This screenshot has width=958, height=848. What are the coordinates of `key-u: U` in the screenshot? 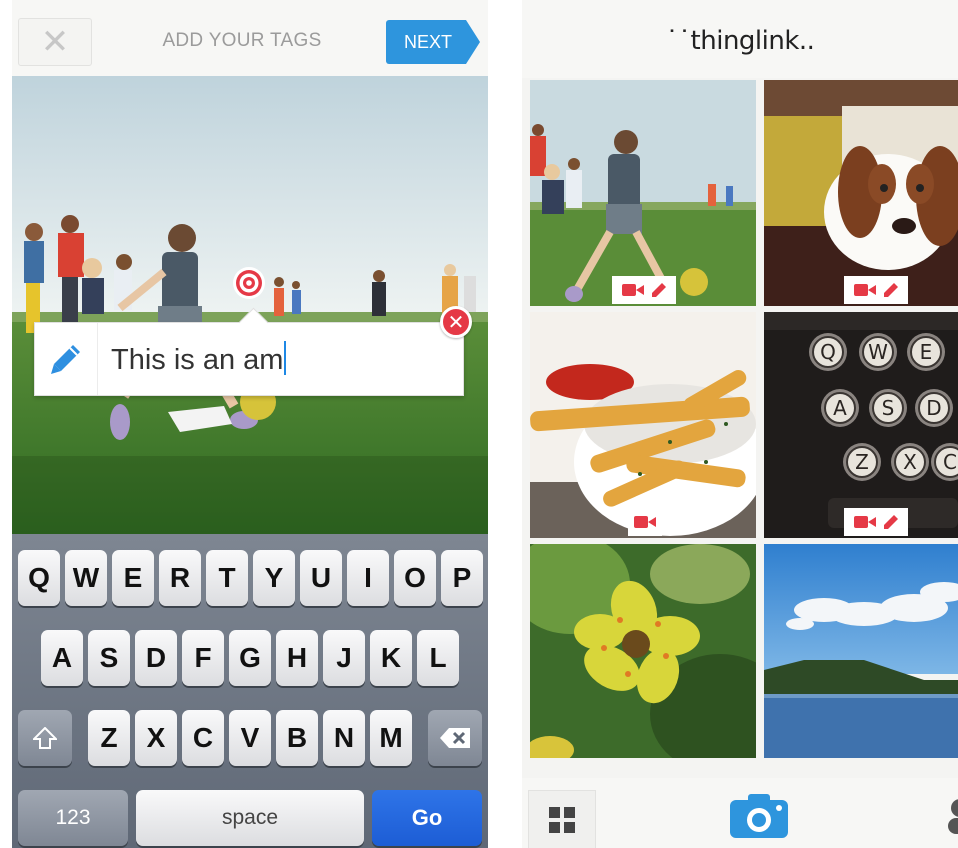 It's located at (321, 578).